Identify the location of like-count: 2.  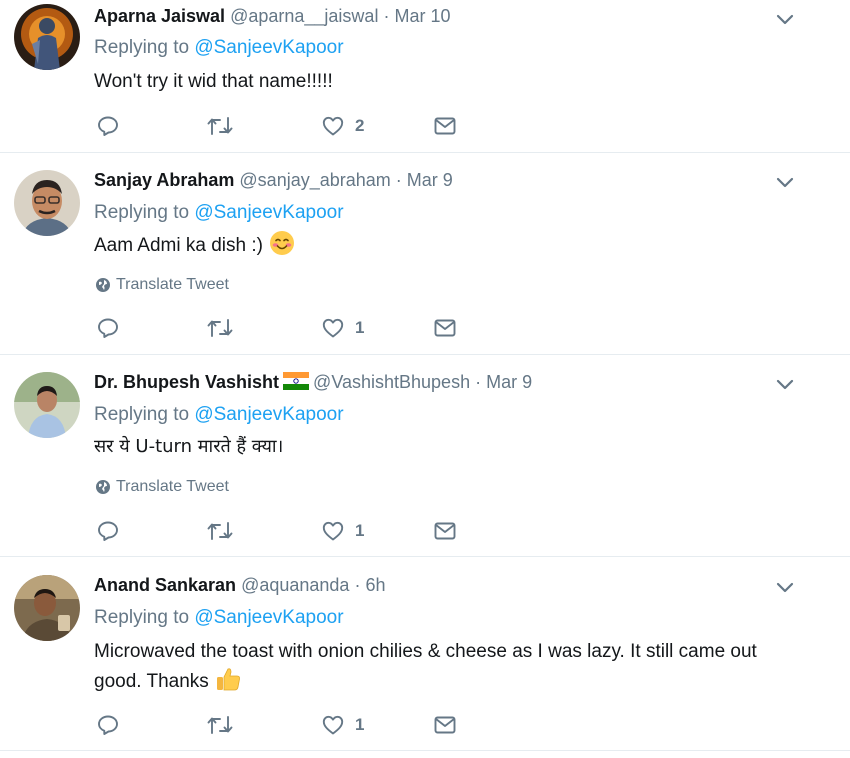
(360, 125).